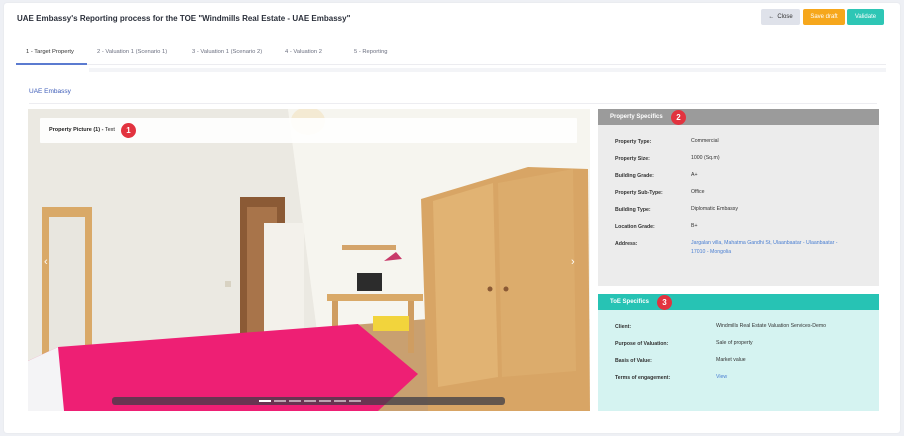 The height and width of the screenshot is (436, 904). Describe the element at coordinates (635, 227) in the screenshot. I see `location-grade-label: Location Grade:` at that location.